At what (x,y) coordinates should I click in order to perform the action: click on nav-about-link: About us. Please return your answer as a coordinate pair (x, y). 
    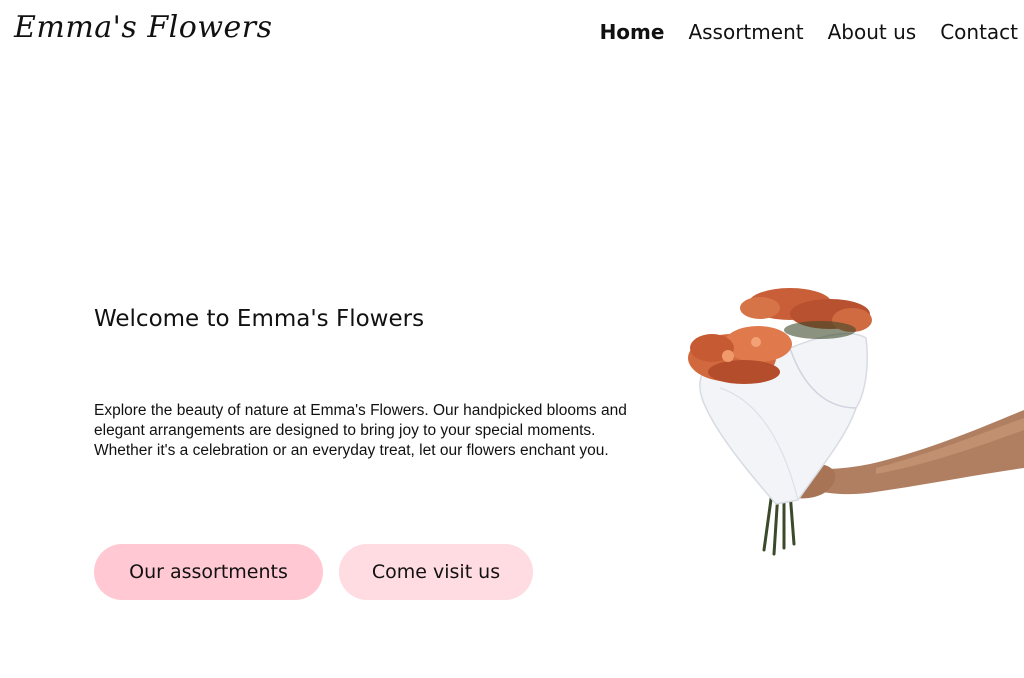
    Looking at the image, I should click on (872, 32).